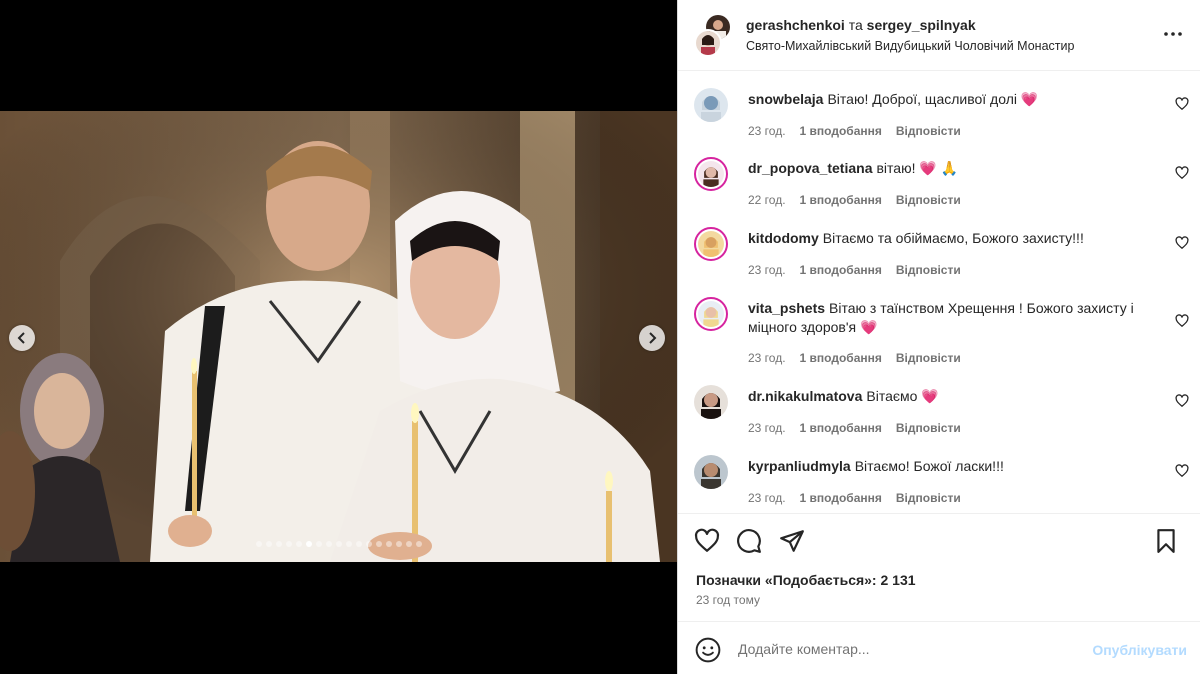 The image size is (1200, 674). Describe the element at coordinates (908, 649) in the screenshot. I see `comment-input` at that location.